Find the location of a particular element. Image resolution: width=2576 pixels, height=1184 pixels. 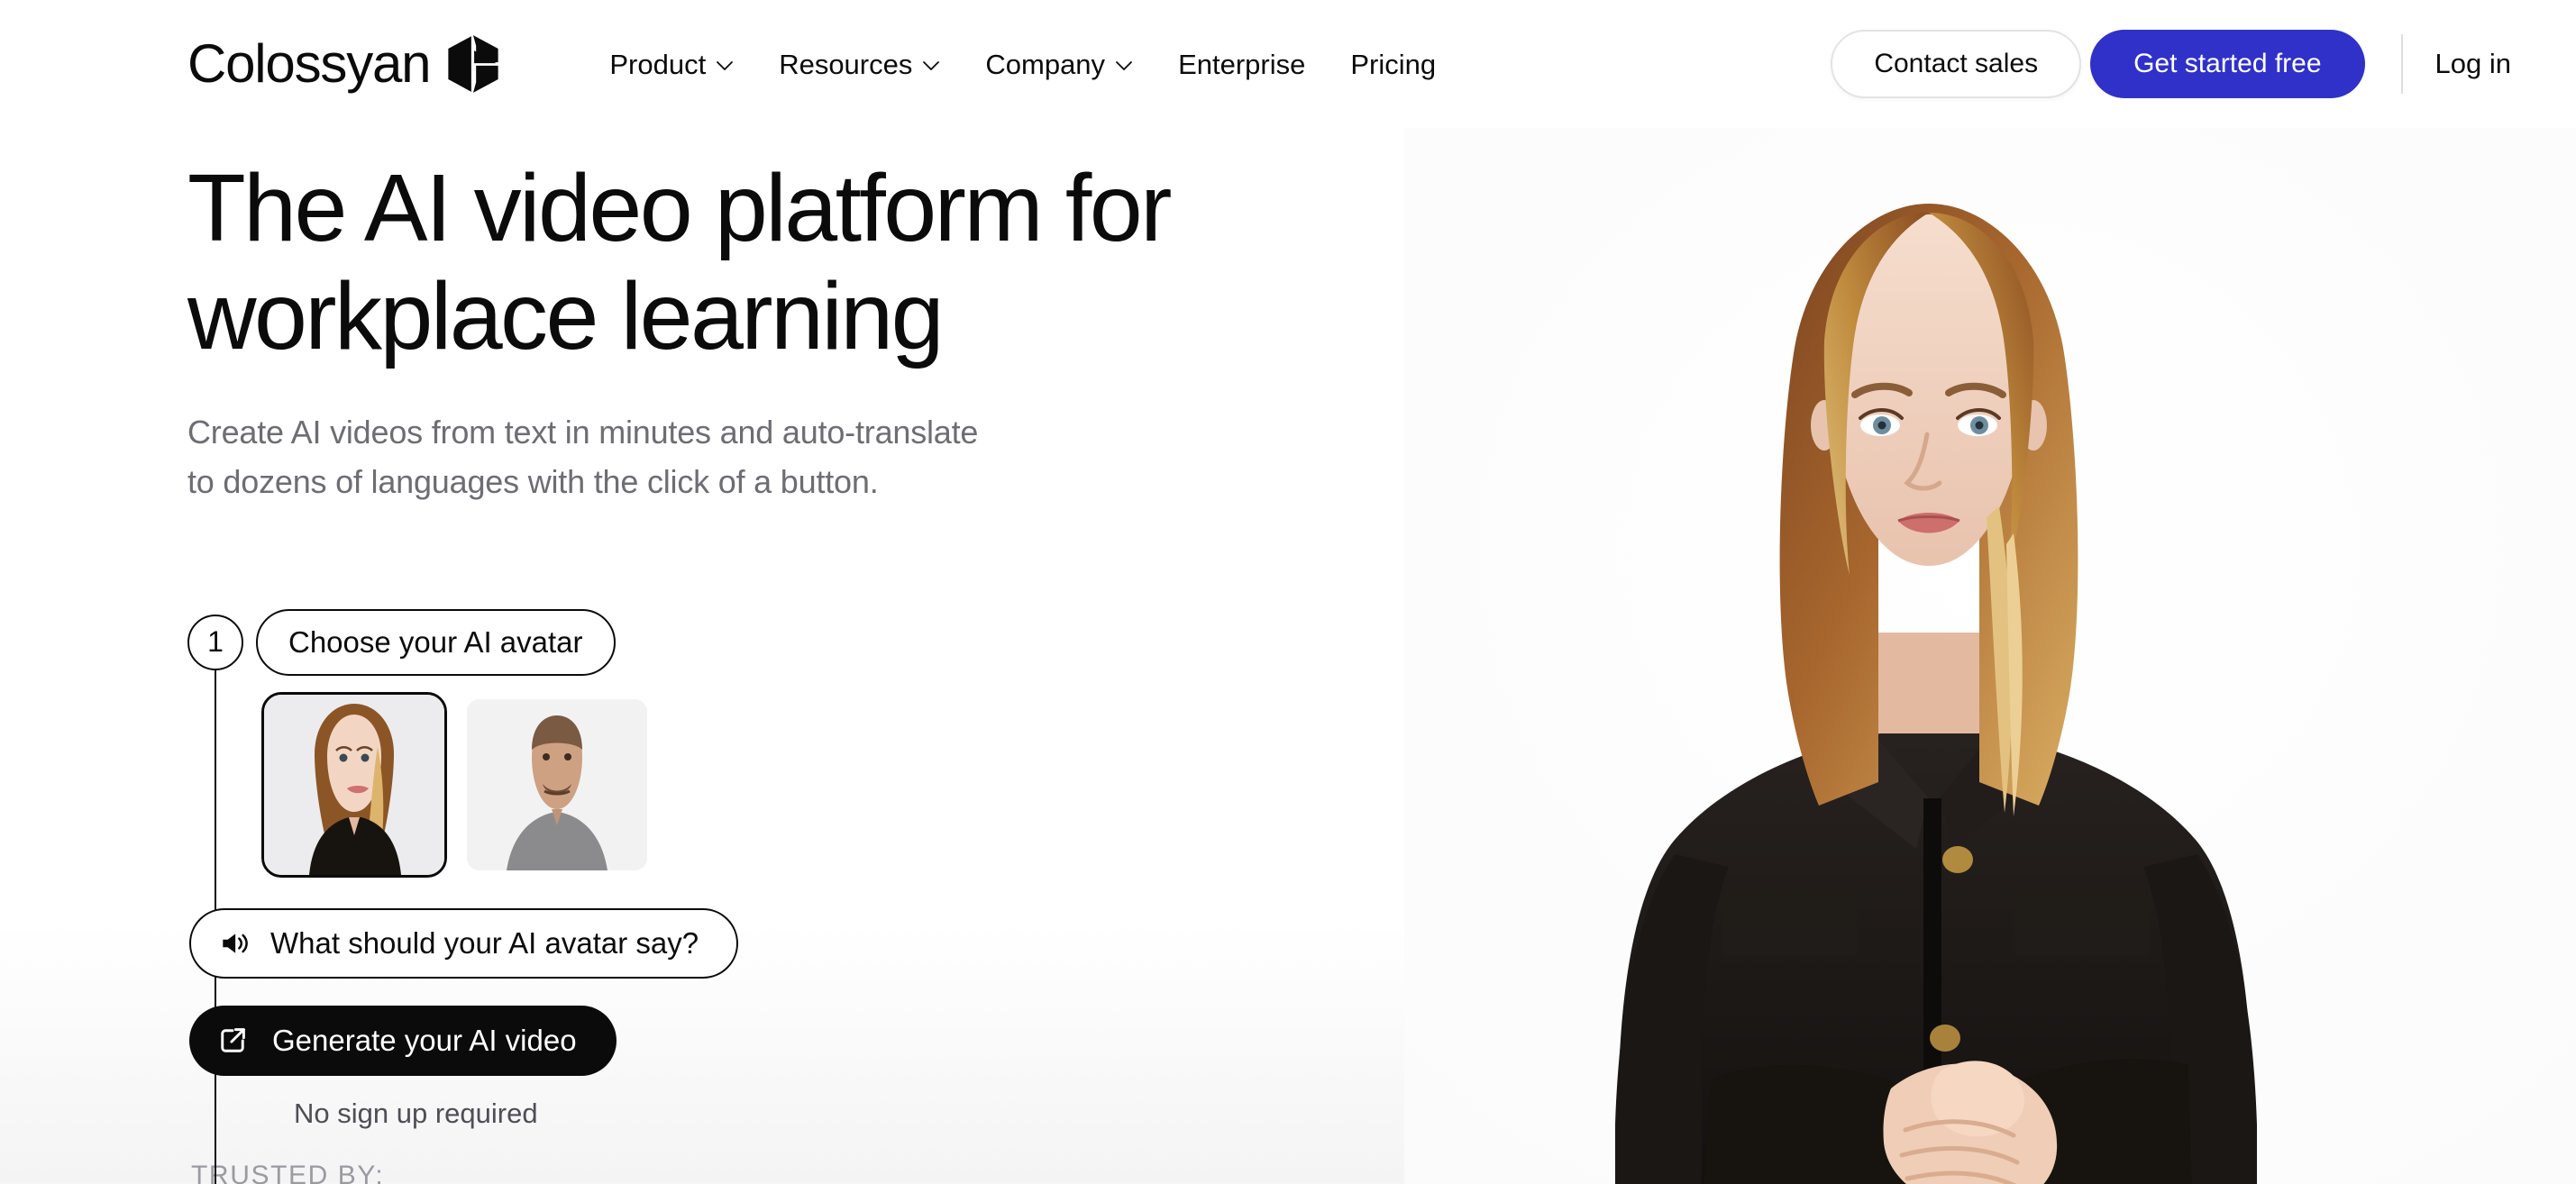

choose-avatar-row: 1 Choose your AI avatar is located at coordinates (629, 642).